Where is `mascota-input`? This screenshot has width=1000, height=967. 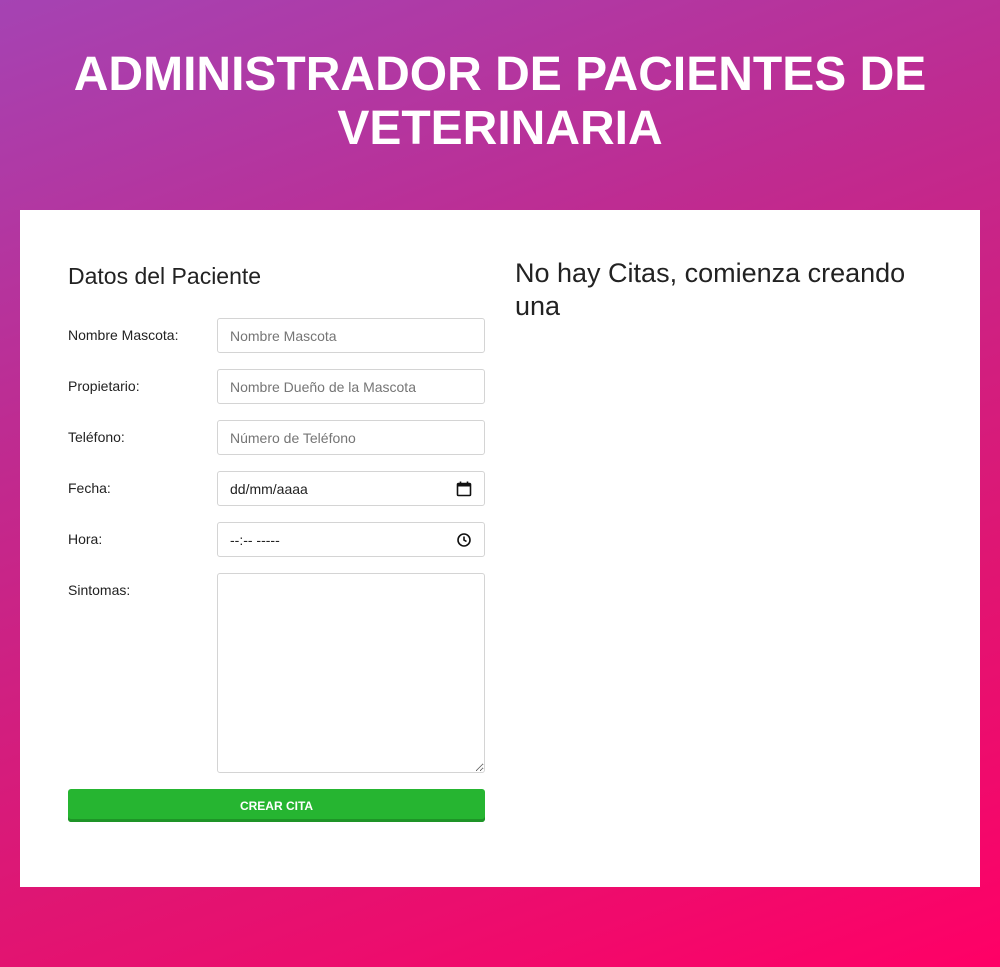
mascota-input is located at coordinates (351, 335).